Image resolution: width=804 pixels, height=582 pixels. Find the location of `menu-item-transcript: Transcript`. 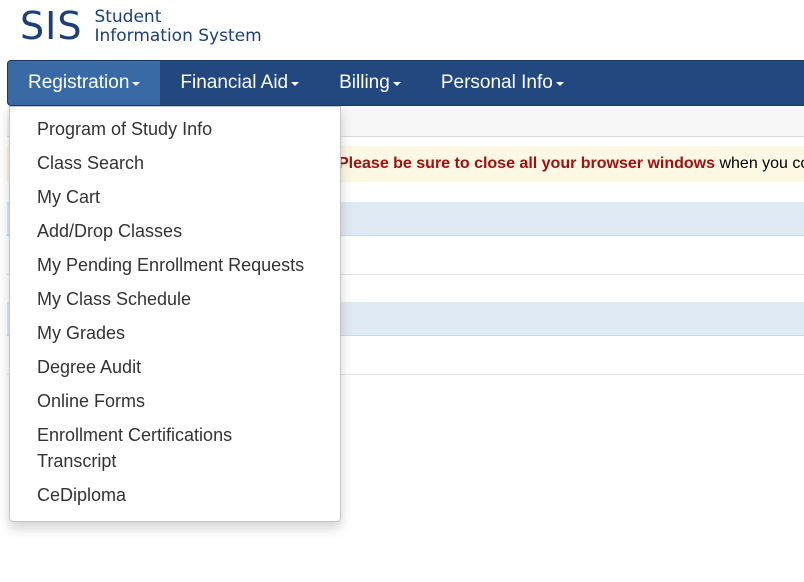

menu-item-transcript: Transcript is located at coordinates (175, 461).